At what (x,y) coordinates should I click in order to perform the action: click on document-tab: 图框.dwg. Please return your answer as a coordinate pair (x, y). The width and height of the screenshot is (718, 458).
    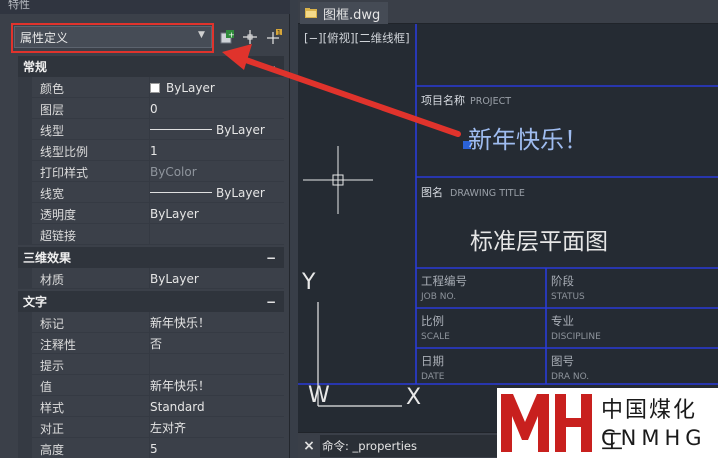
    Looking at the image, I should click on (344, 13).